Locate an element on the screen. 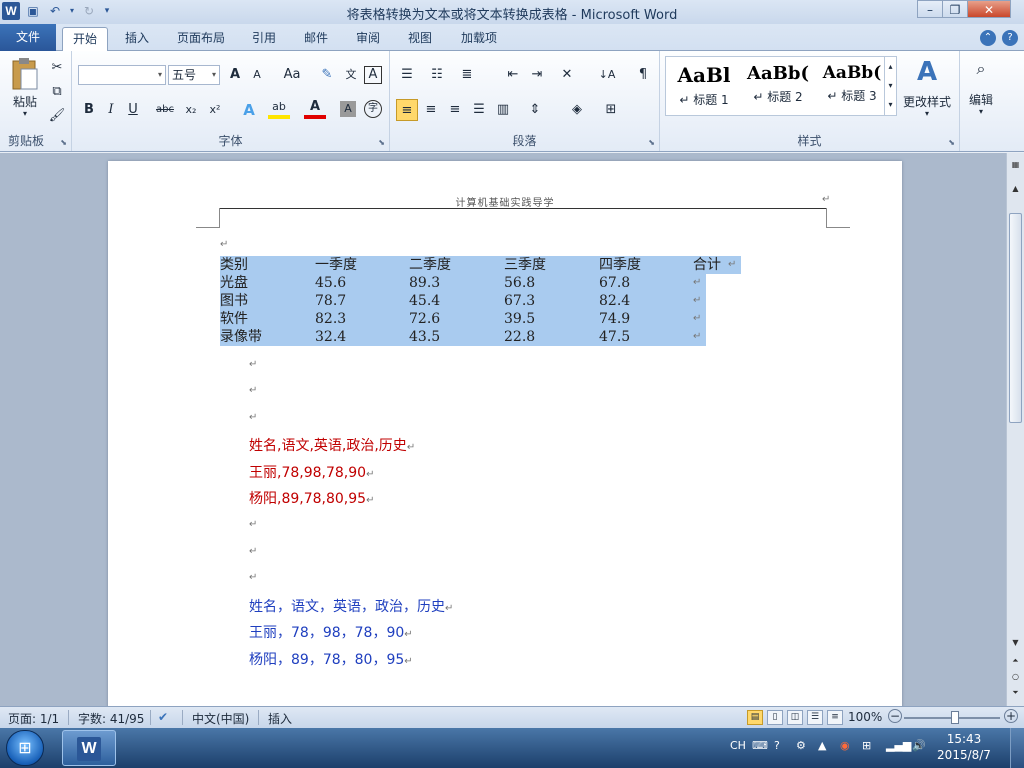 This screenshot has height=768, width=1024. redo-icon: ↻ is located at coordinates (89, 11).